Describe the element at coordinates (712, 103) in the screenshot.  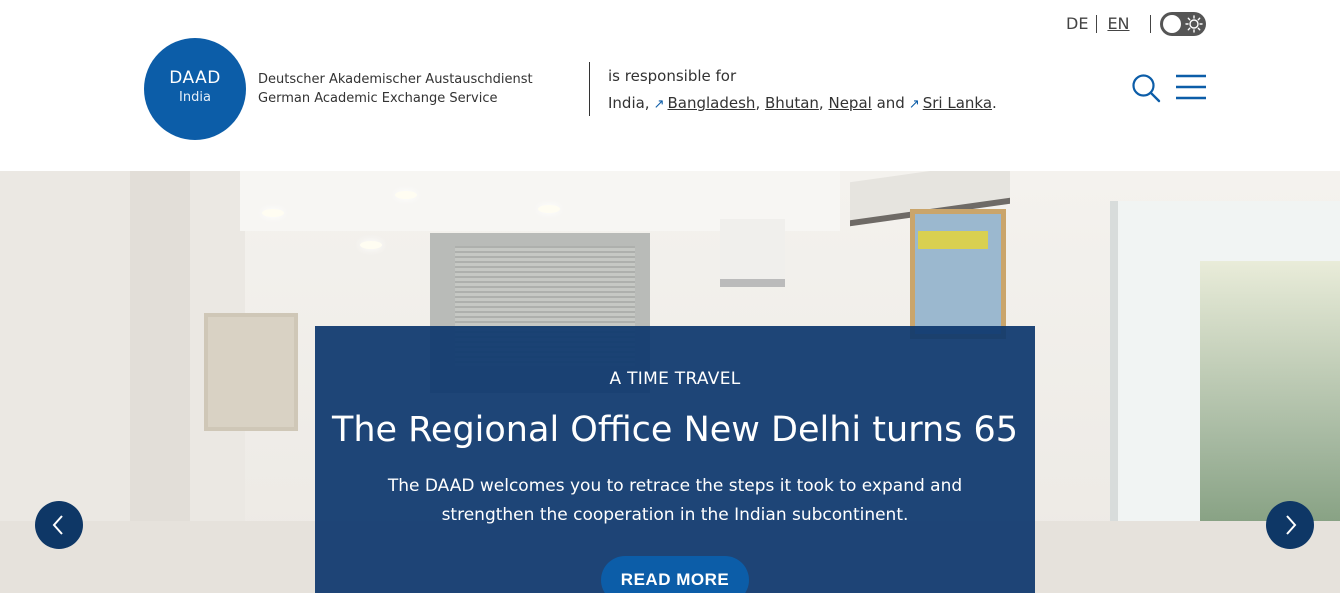
I see `country-link-bangladesh: Bangladesh` at that location.